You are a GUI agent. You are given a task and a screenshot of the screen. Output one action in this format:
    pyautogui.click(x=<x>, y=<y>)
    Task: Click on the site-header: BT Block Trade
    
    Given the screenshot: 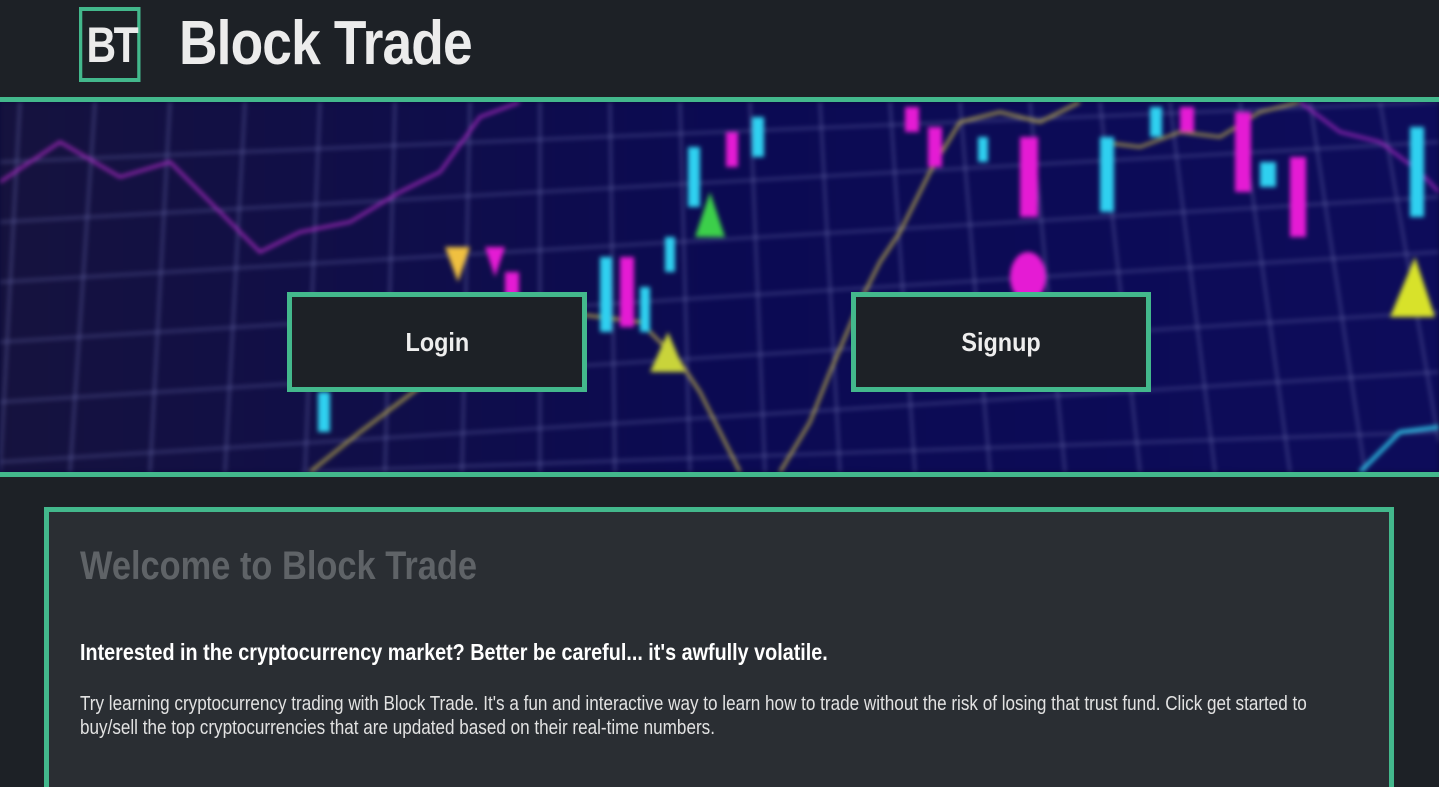 What is the action you would take?
    pyautogui.click(x=719, y=49)
    